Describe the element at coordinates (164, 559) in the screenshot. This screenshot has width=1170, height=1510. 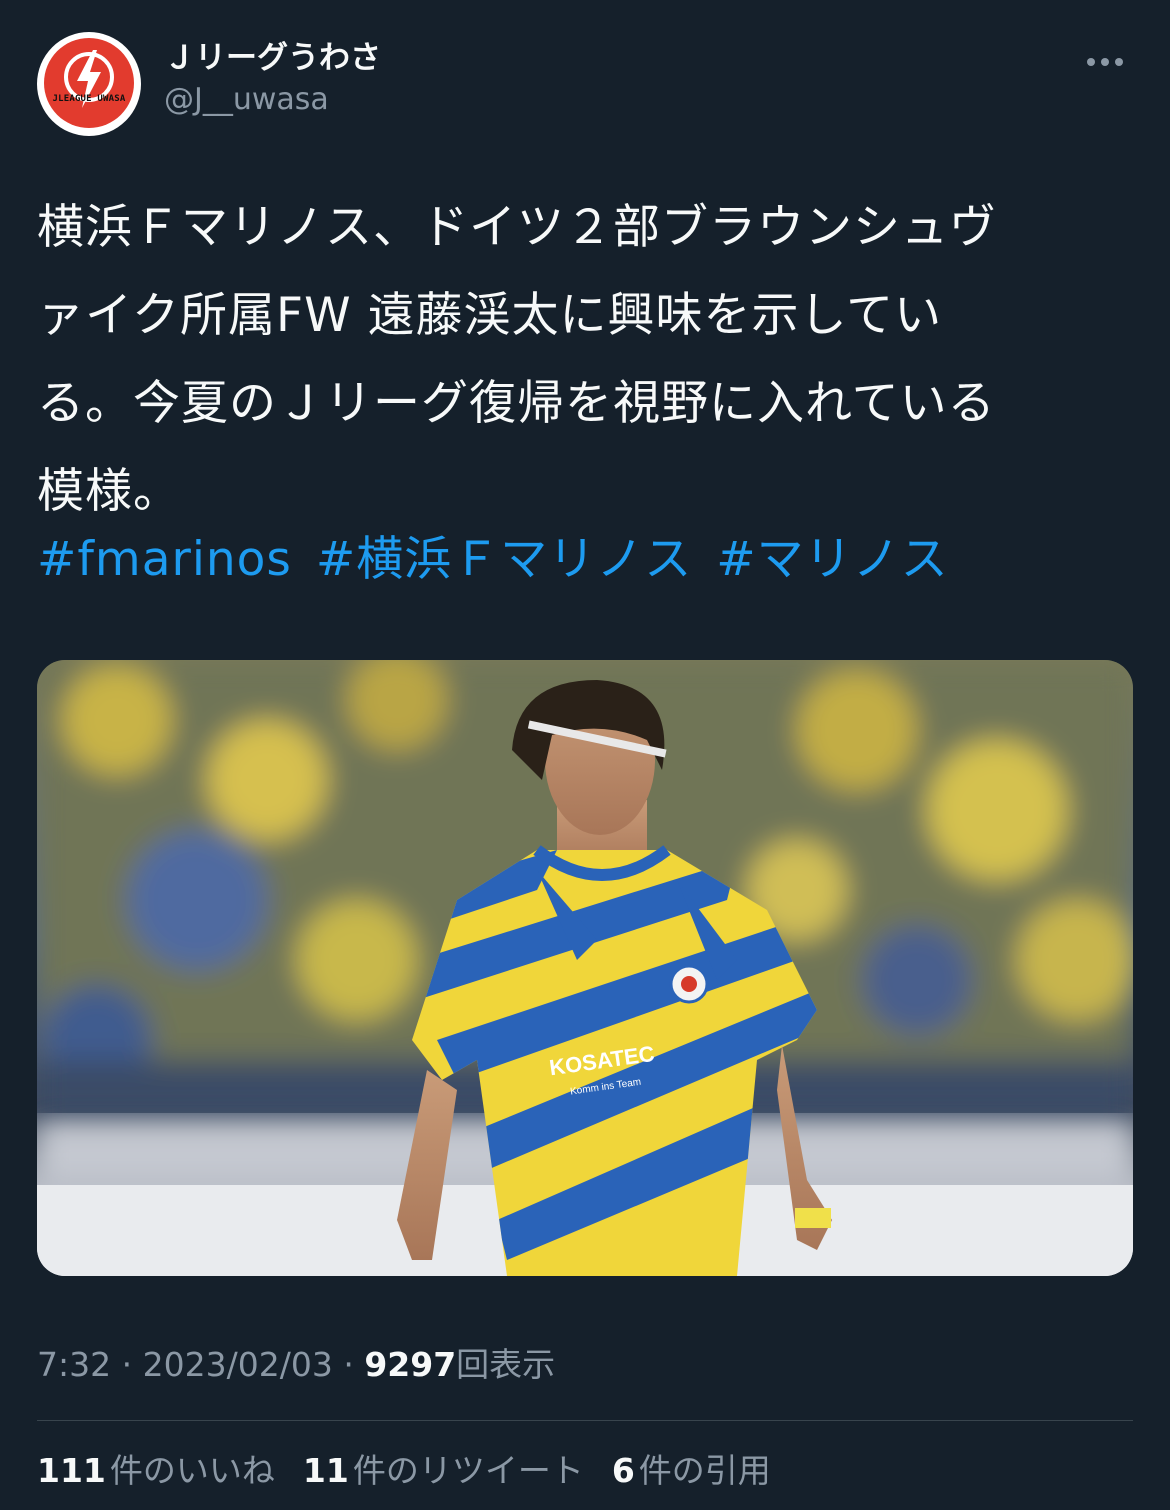
I see `hashtag-link: #fmarinos` at that location.